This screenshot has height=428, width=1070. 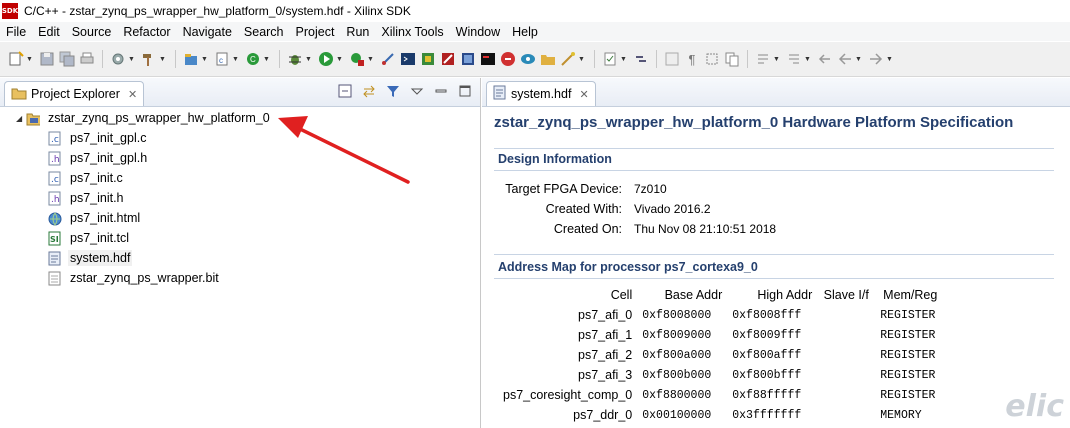 I want to click on run-dropdown-icon: ▼, so click(x=339, y=59).